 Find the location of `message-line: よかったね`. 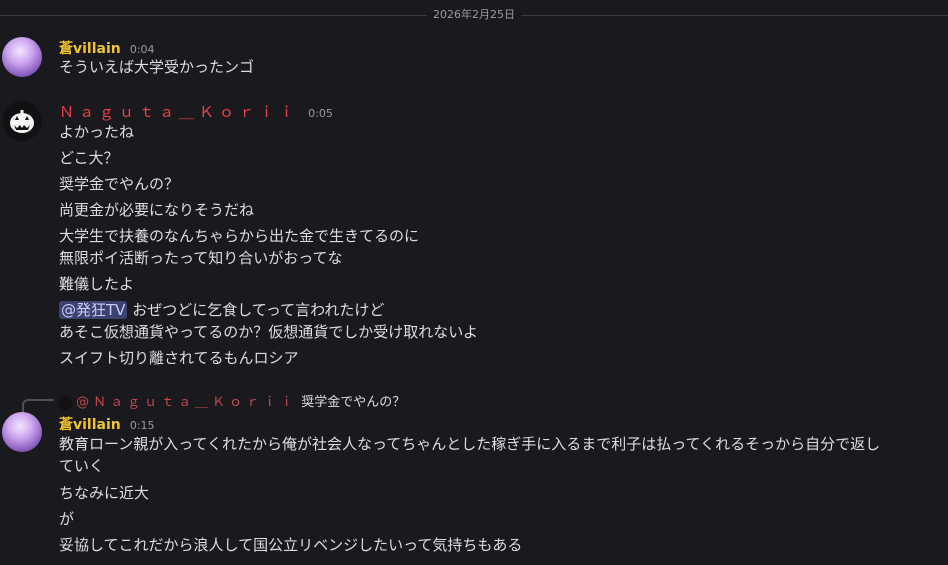

message-line: よかったね is located at coordinates (97, 132).